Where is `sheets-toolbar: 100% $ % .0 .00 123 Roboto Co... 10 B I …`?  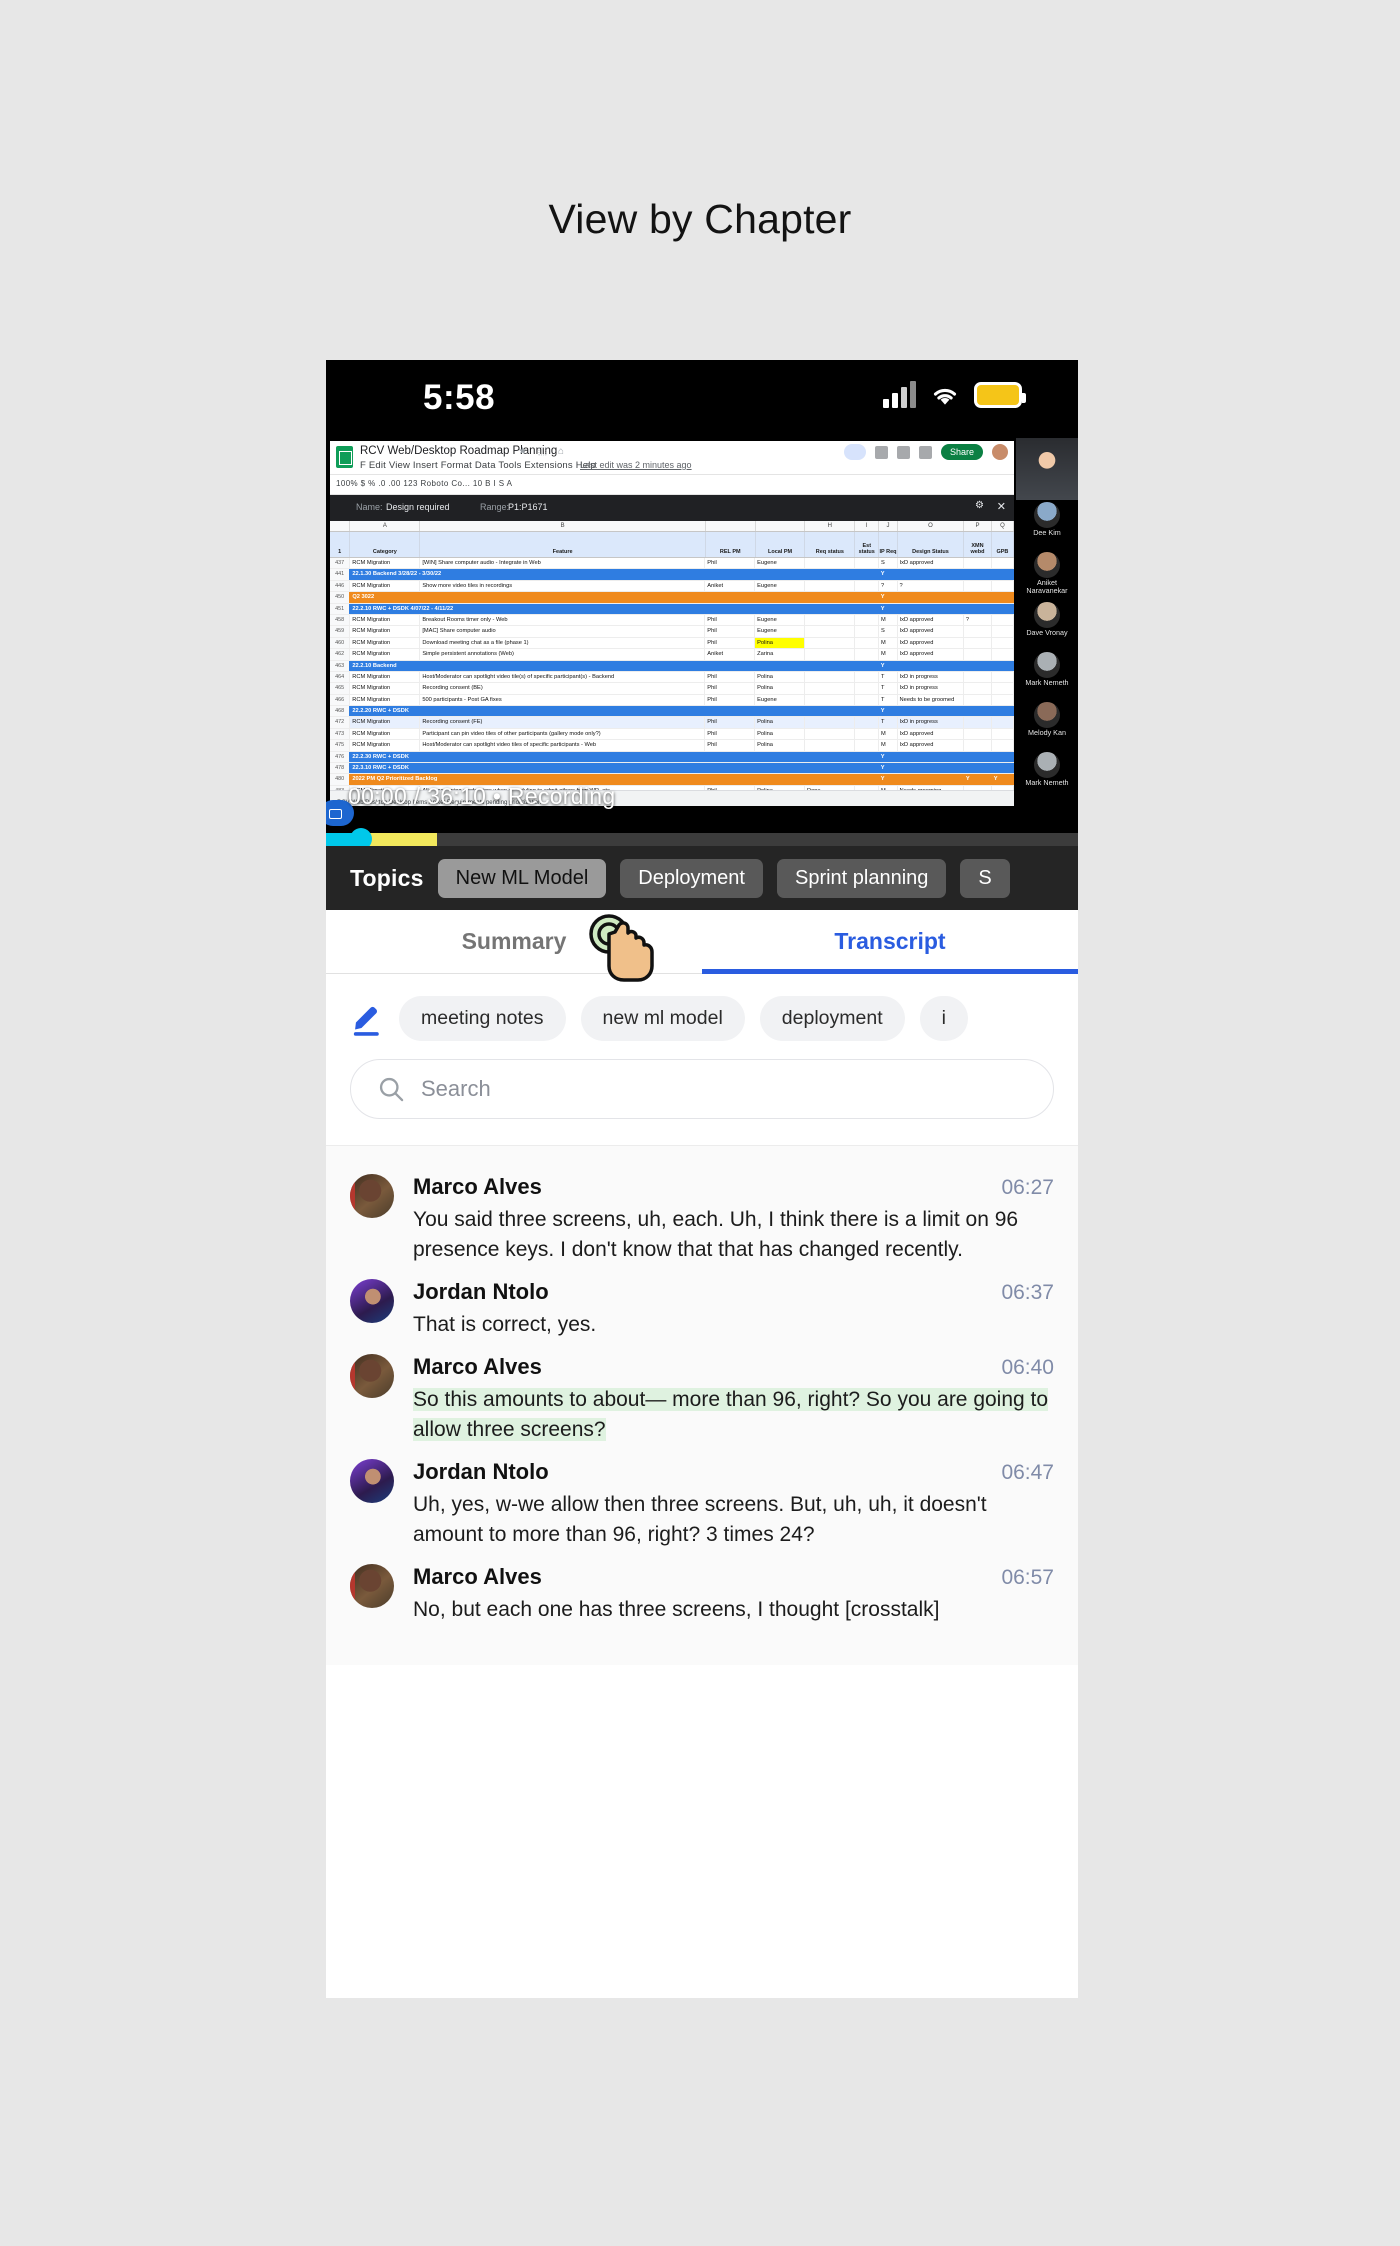
sheets-toolbar: 100% $ % .0 .00 123 Roboto Co... 10 B I … is located at coordinates (672, 485).